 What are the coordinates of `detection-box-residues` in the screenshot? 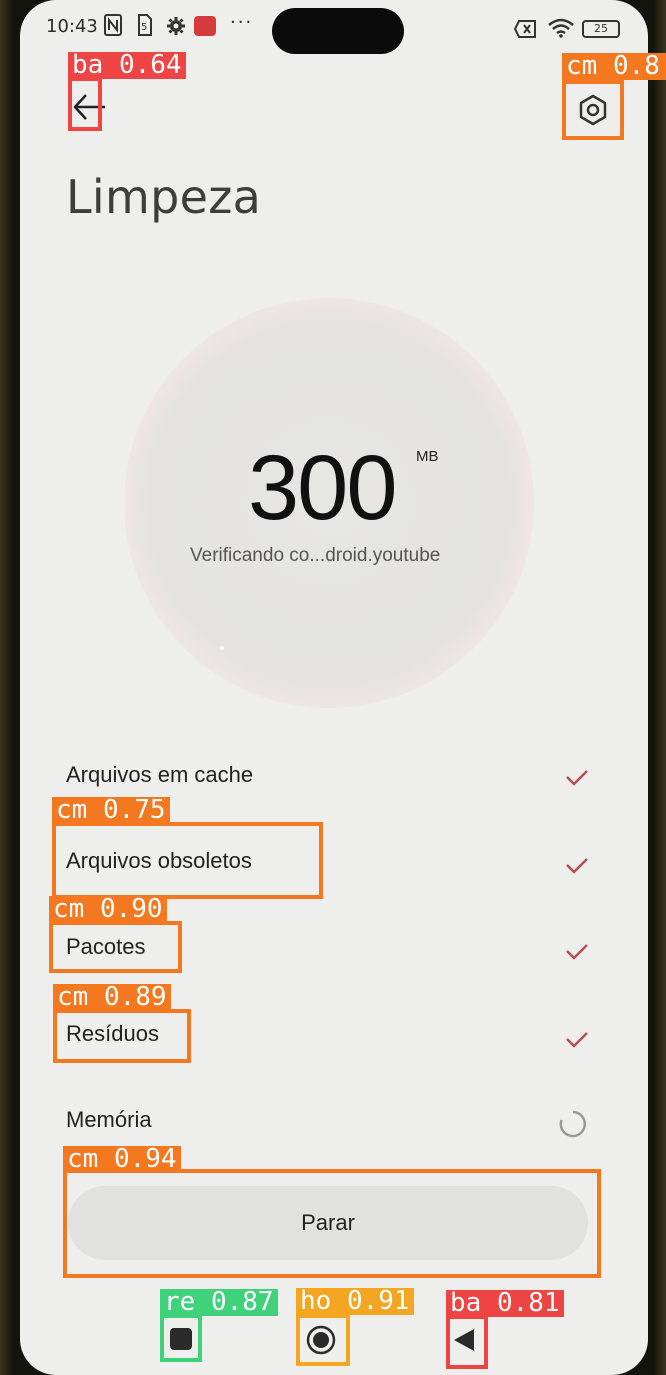 It's located at (122, 1036).